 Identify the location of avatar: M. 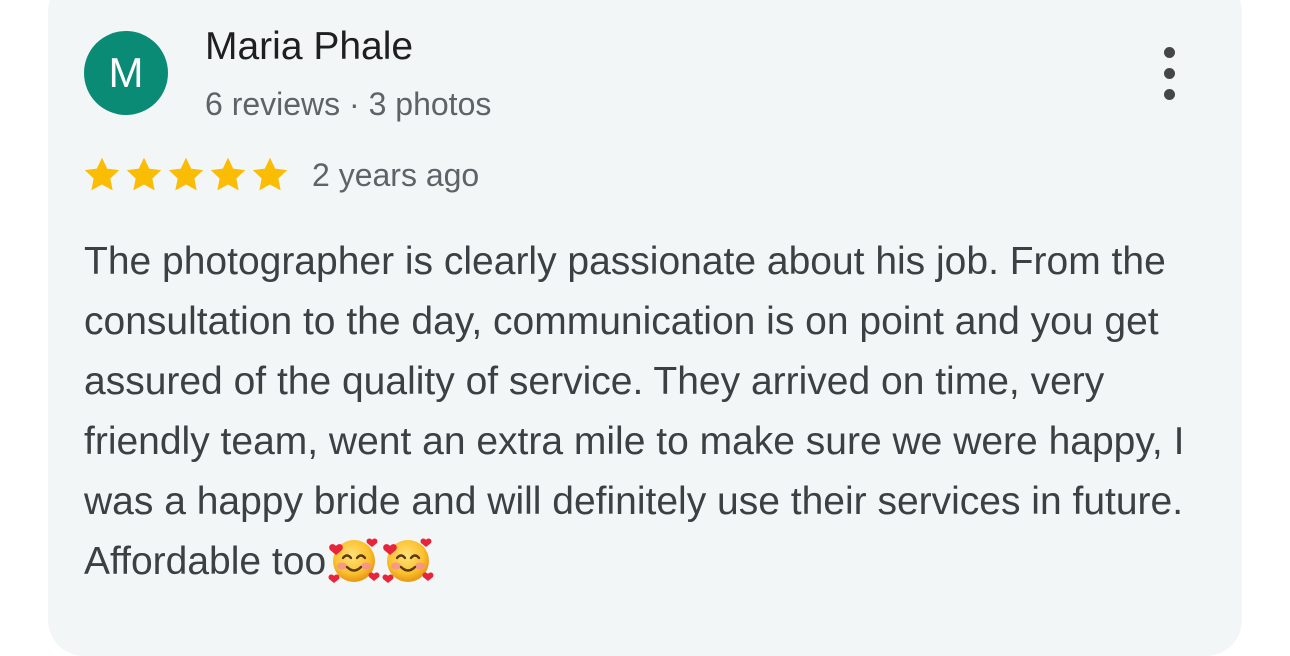
(126, 73).